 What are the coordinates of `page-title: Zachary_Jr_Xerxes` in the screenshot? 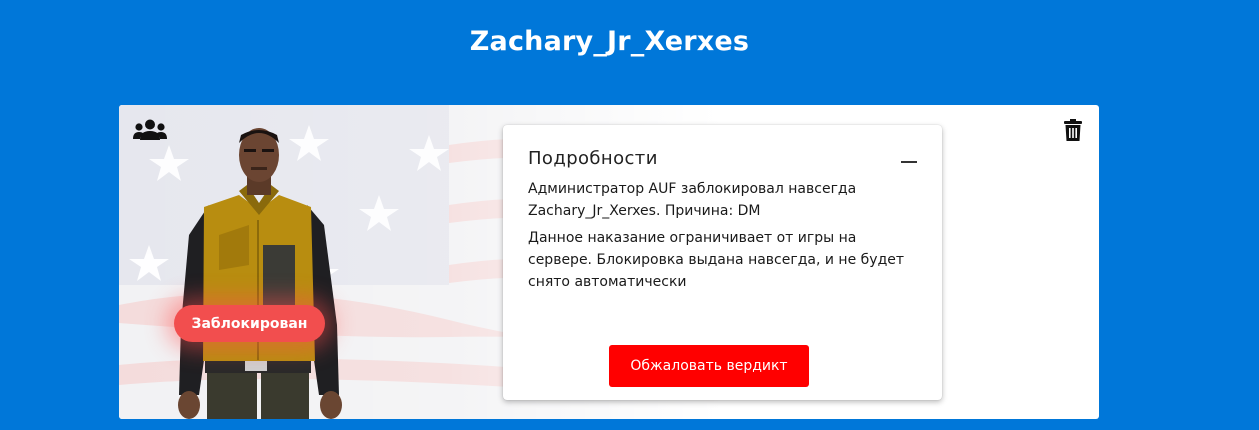 It's located at (609, 41).